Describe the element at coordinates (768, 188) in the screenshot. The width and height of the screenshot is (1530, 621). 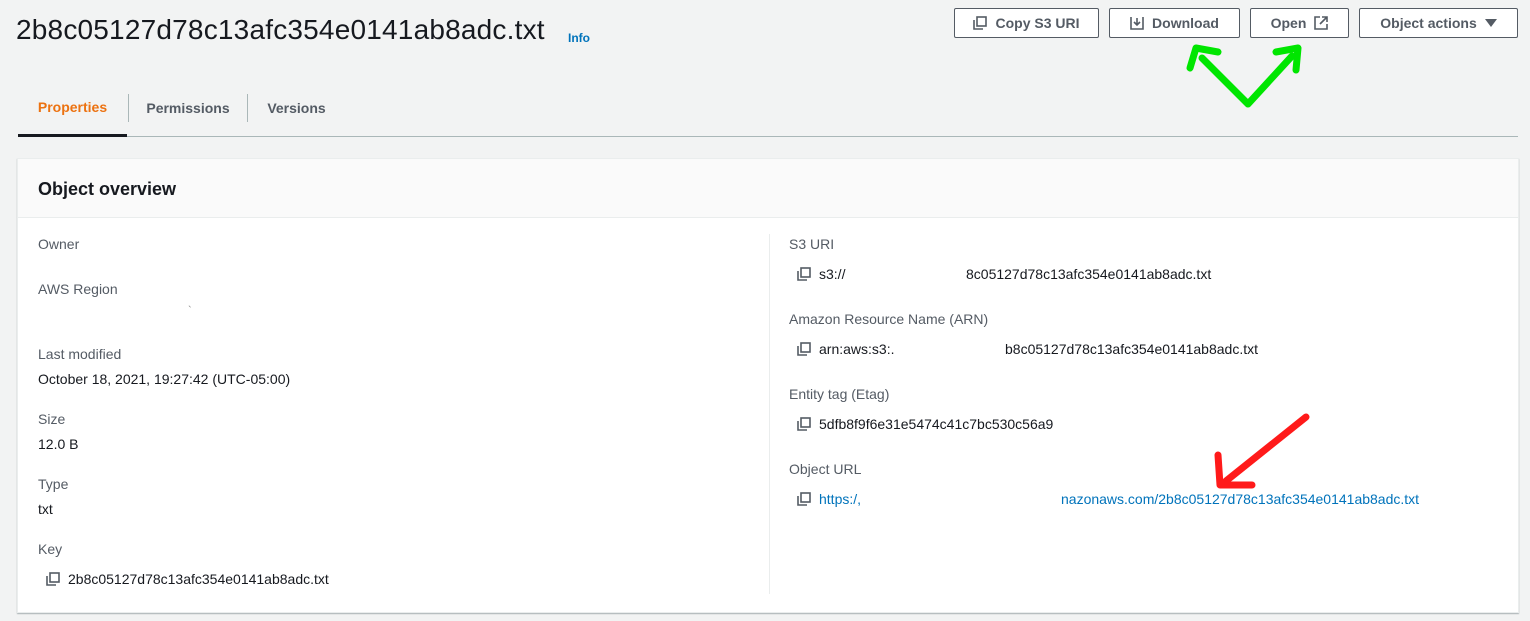
I see `panel-header: Object overview` at that location.